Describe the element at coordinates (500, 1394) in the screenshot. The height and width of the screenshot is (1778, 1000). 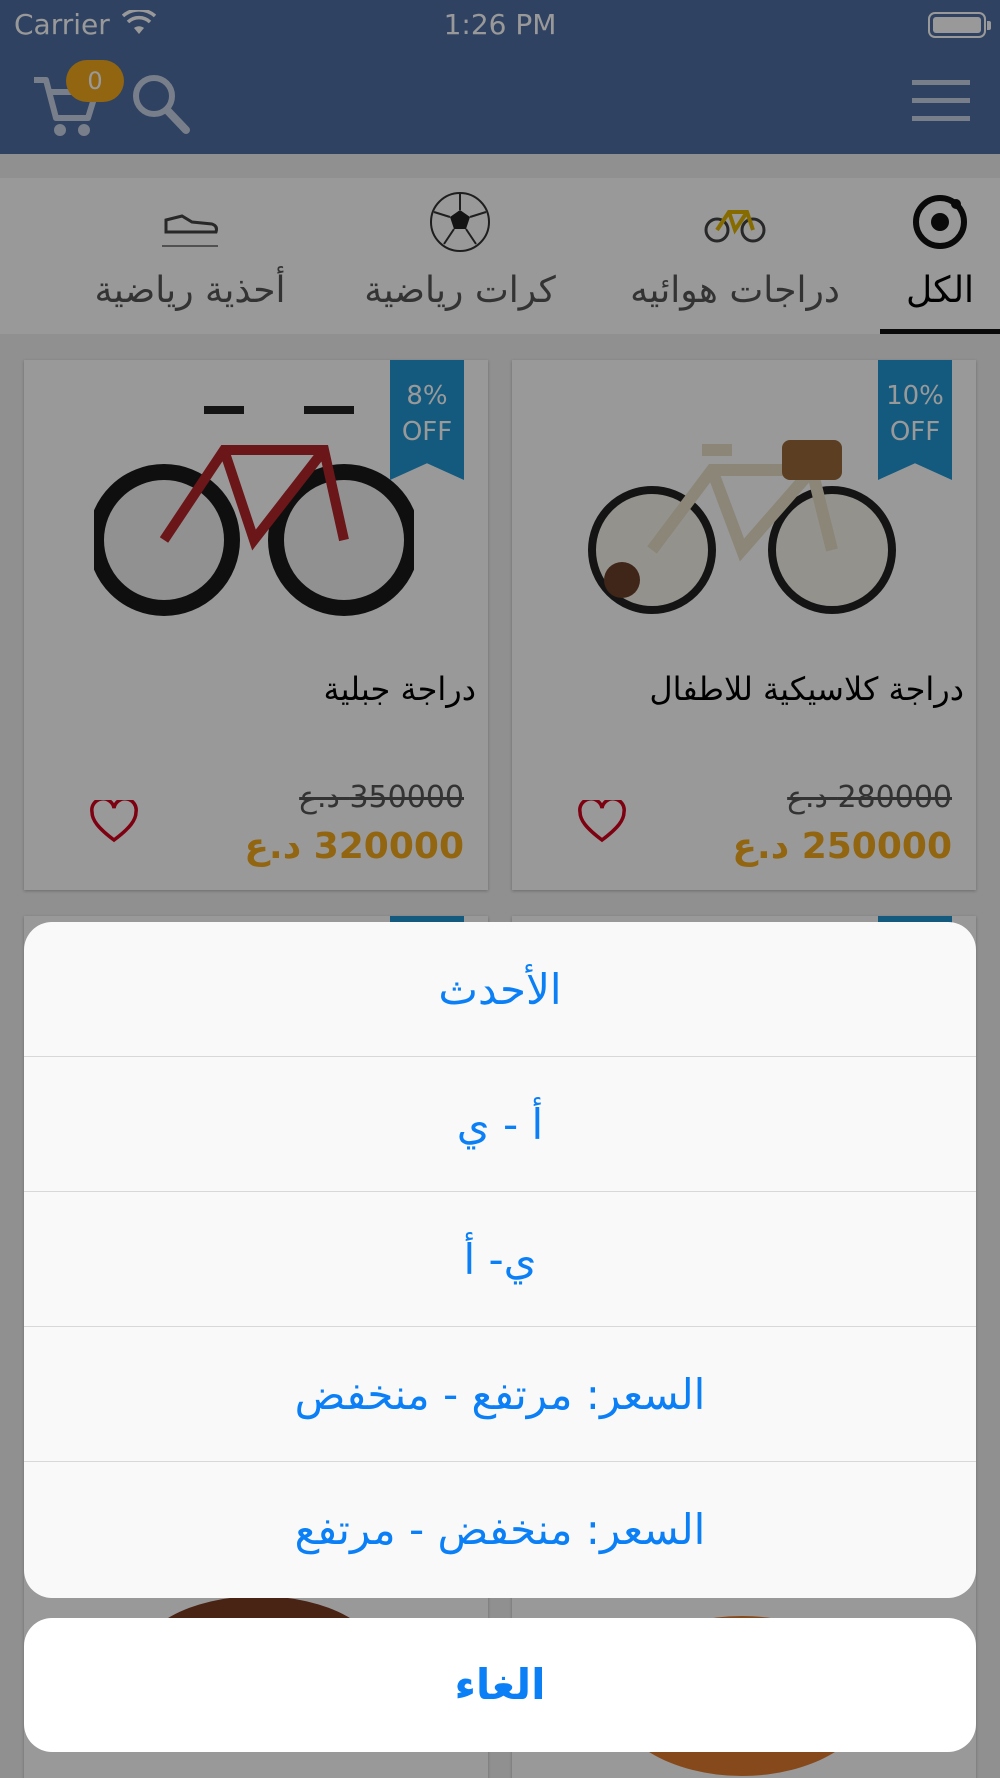
I see `sort-option-price-high-low: السعر: مرتفع - منخفض` at that location.